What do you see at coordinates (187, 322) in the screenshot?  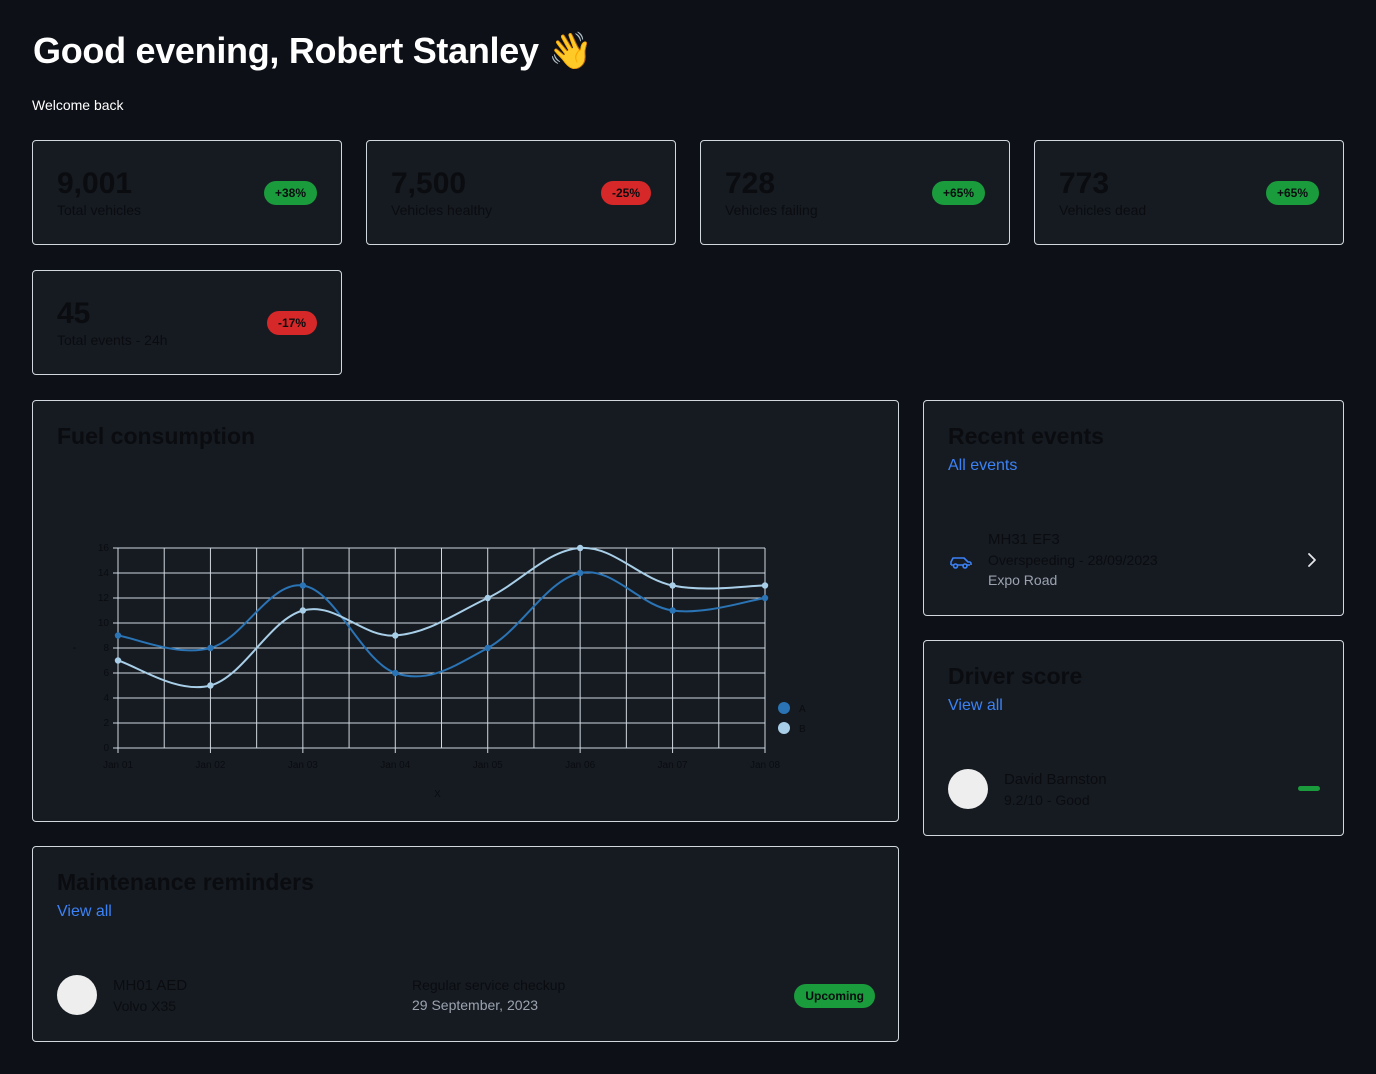 I see `stat-card-total-events: 45 Total events - 24h -17%` at bounding box center [187, 322].